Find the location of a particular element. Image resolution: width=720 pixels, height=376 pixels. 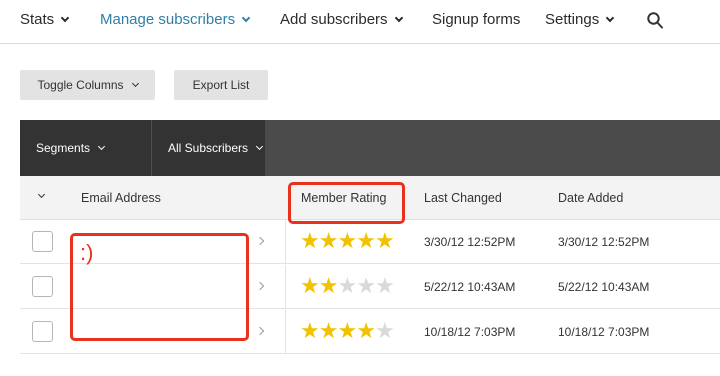

all-subscribers-dropdown: All Subscribers is located at coordinates (208, 148).